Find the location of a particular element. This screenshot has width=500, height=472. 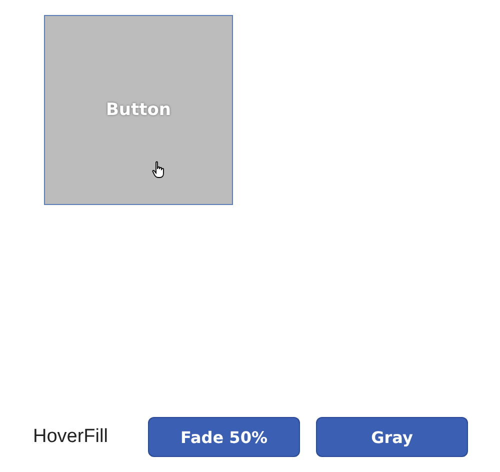

hand-cursor-icon is located at coordinates (159, 170).